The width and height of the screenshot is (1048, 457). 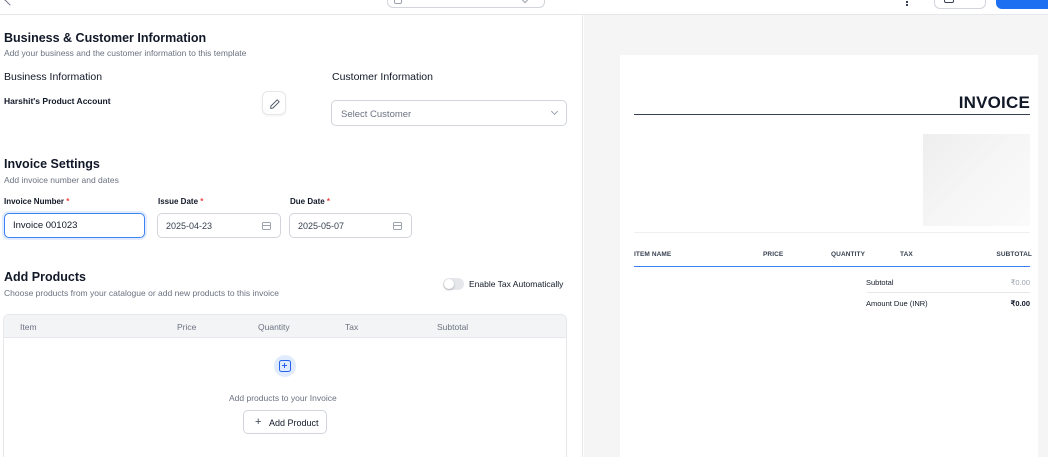 I want to click on back-chevron-icon, so click(x=10, y=3).